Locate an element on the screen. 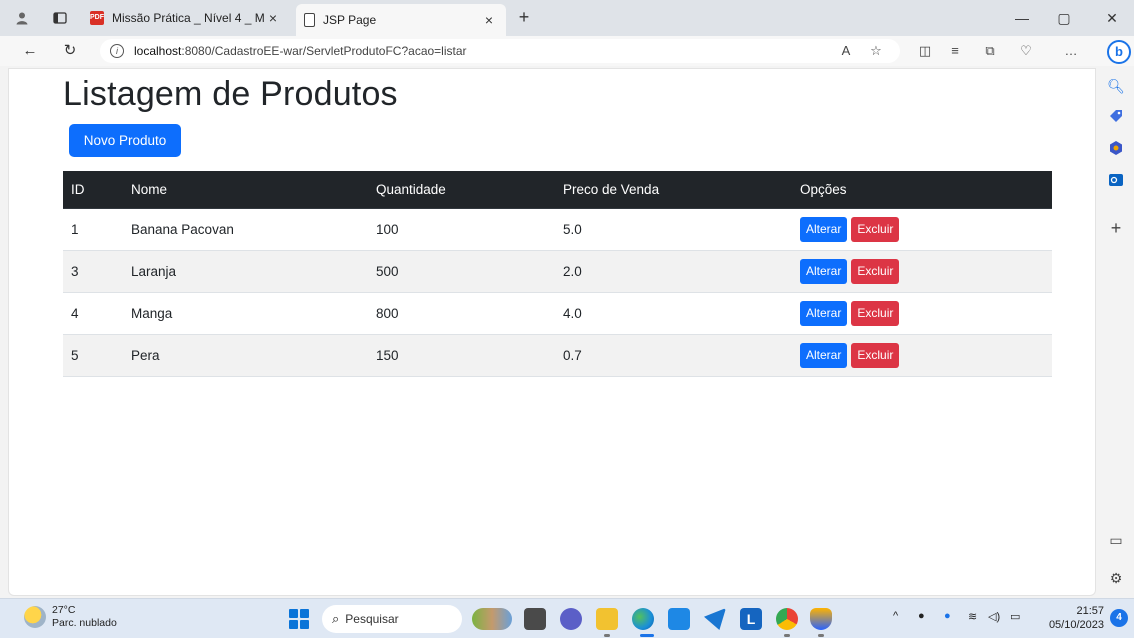 The image size is (1134, 638). cell-preco: 4.0 is located at coordinates (673, 313).